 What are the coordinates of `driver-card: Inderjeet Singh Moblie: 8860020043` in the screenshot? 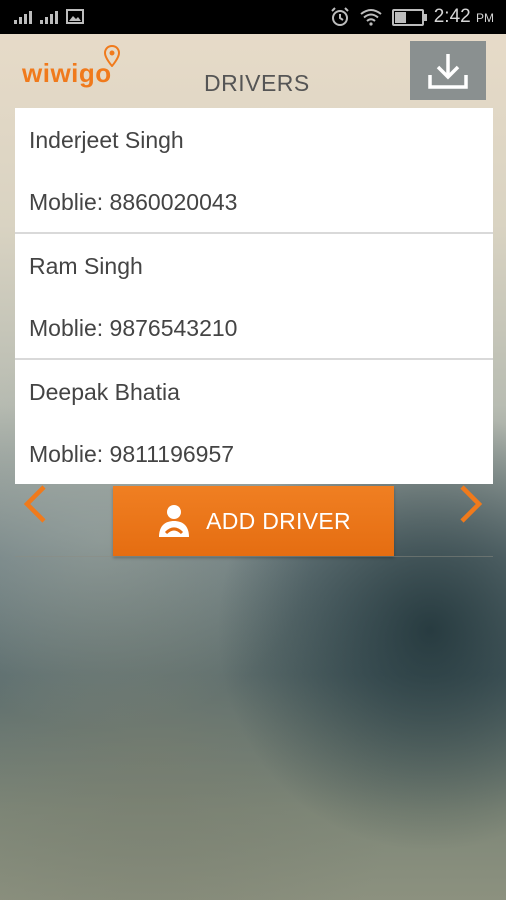 It's located at (254, 171).